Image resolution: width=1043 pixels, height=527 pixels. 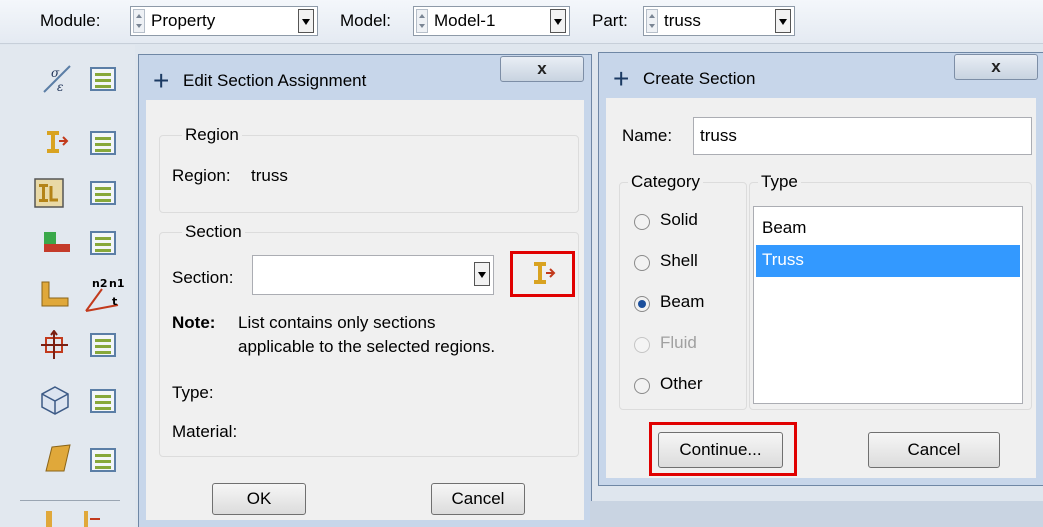 What do you see at coordinates (70, 500) in the screenshot?
I see `toolbox-divider` at bounding box center [70, 500].